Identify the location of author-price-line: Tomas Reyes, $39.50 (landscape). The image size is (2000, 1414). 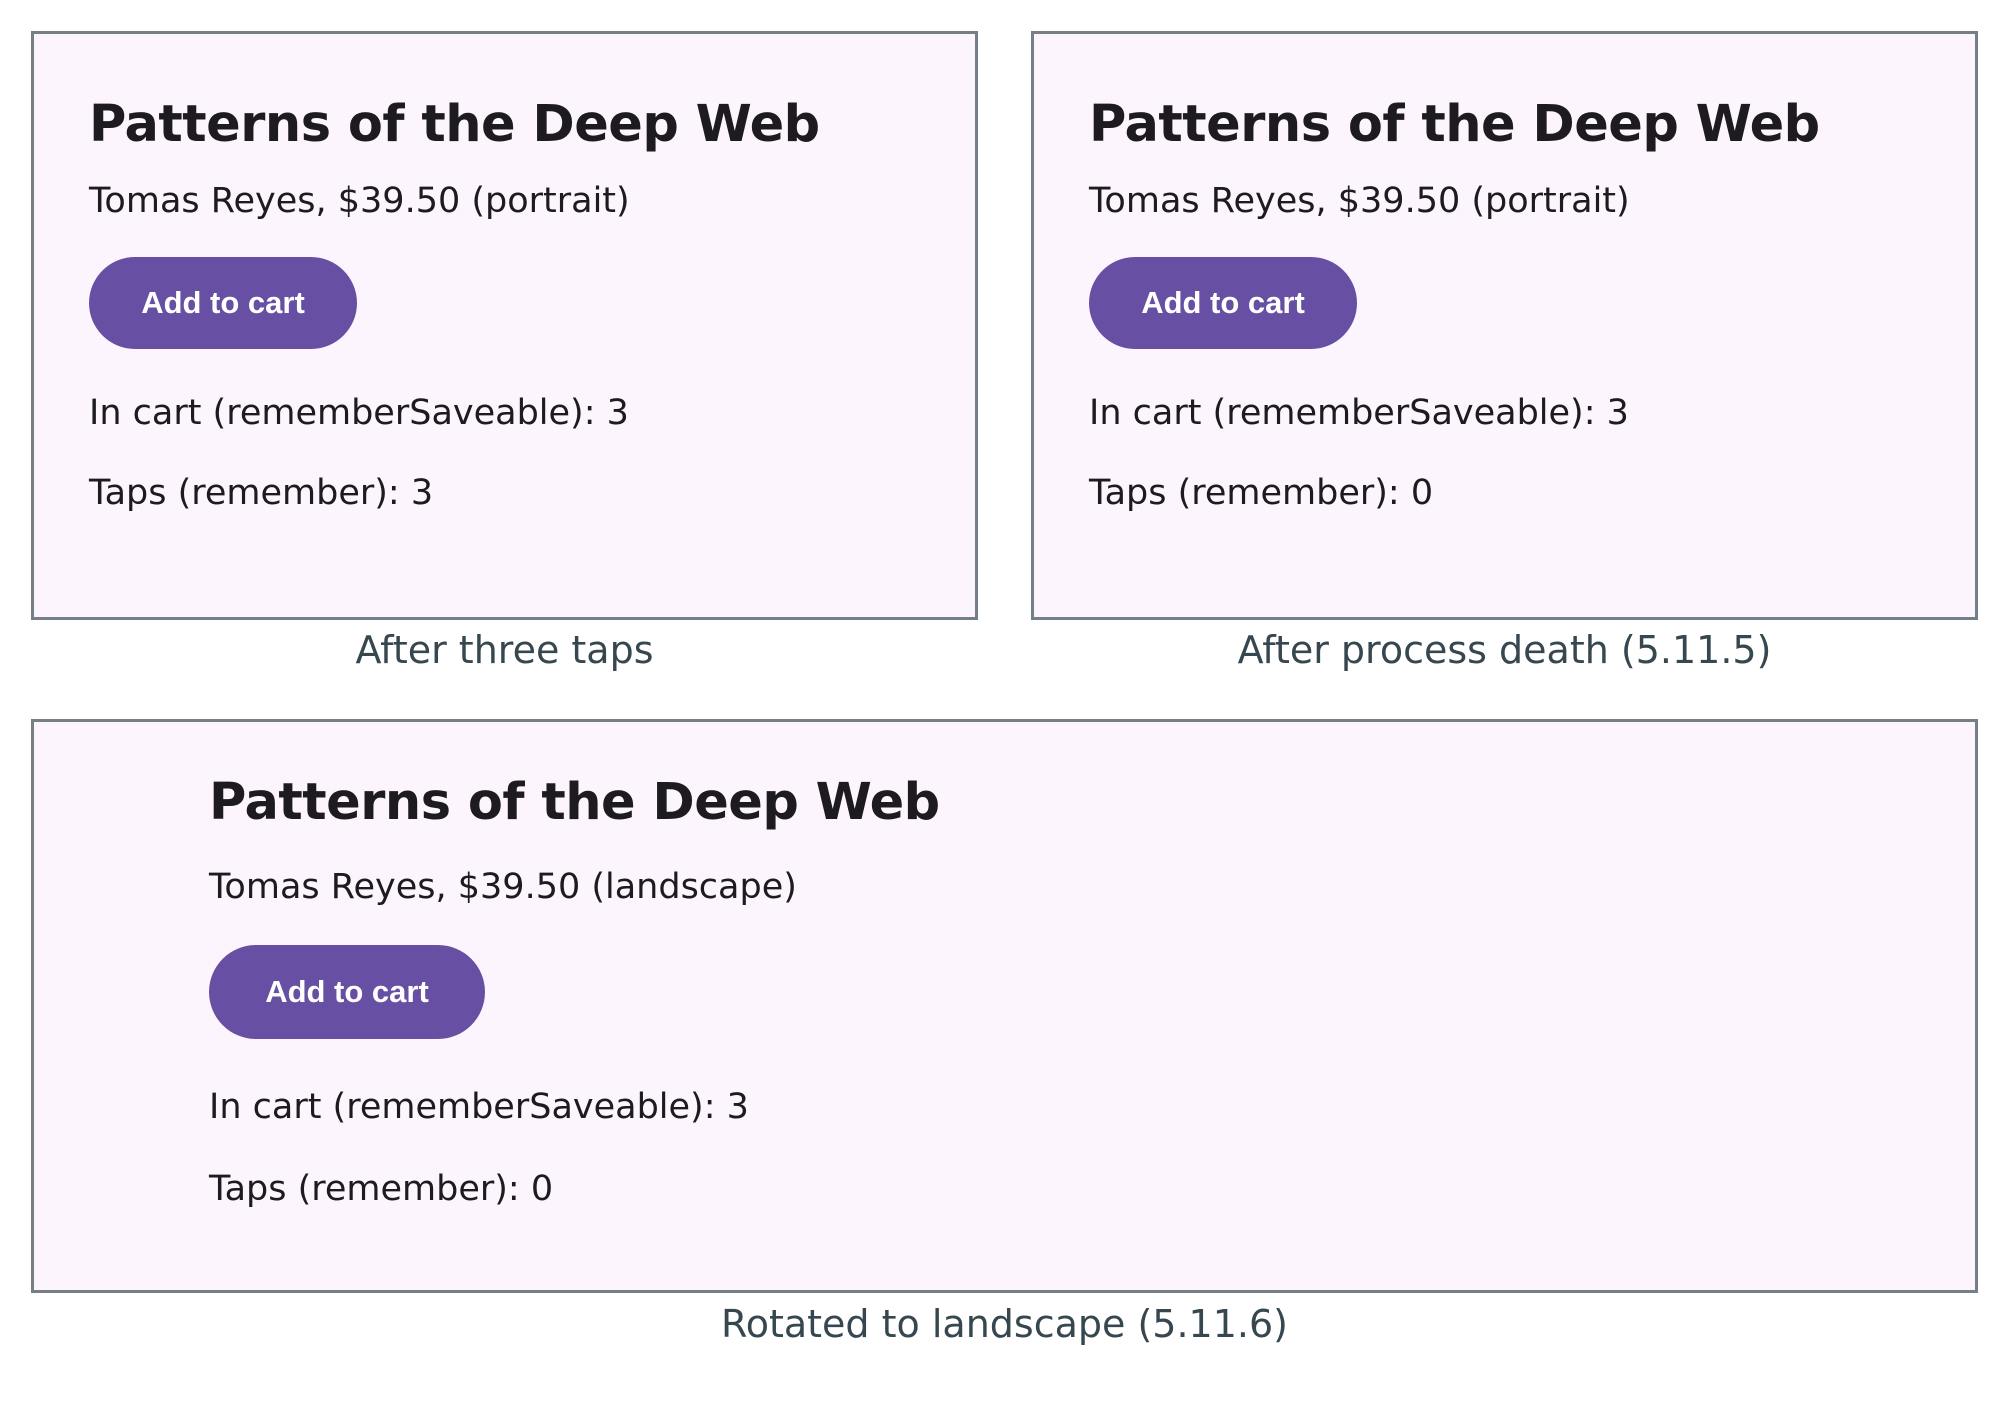
(503, 887).